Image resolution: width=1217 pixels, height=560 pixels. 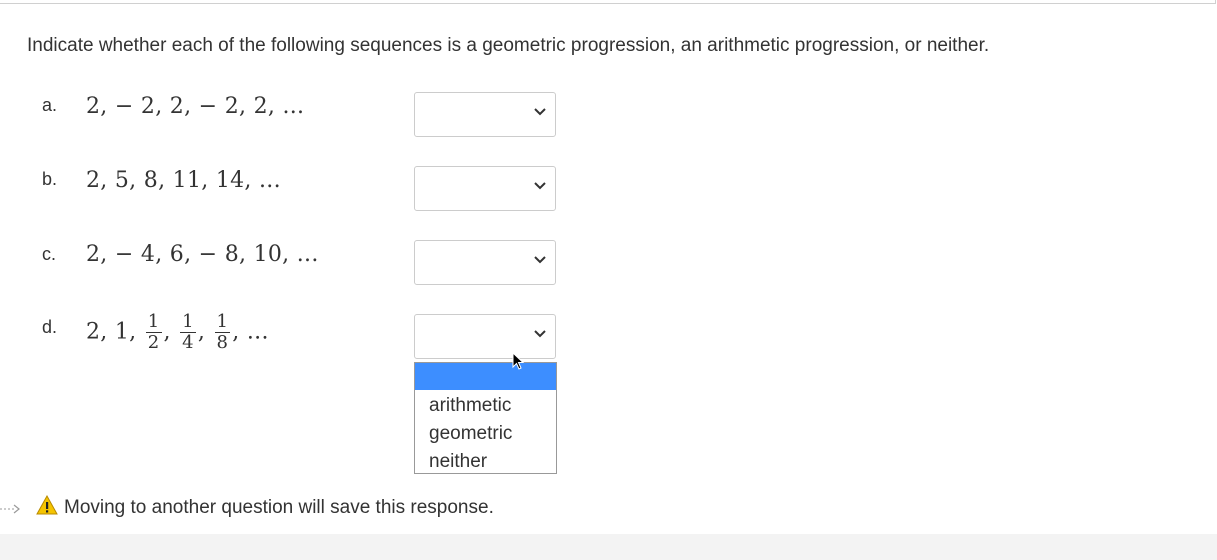 I want to click on mouse-cursor-icon, so click(x=518, y=361).